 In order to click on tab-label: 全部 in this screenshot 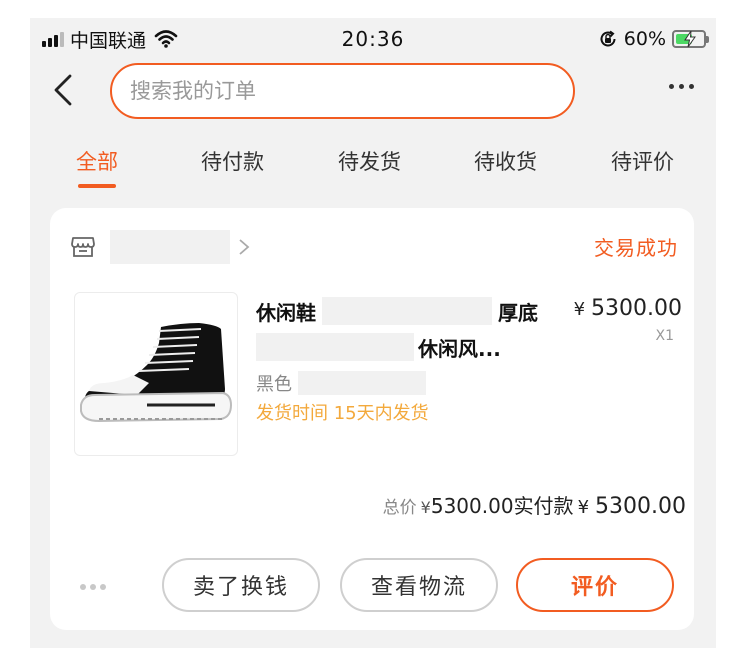, I will do `click(97, 162)`.